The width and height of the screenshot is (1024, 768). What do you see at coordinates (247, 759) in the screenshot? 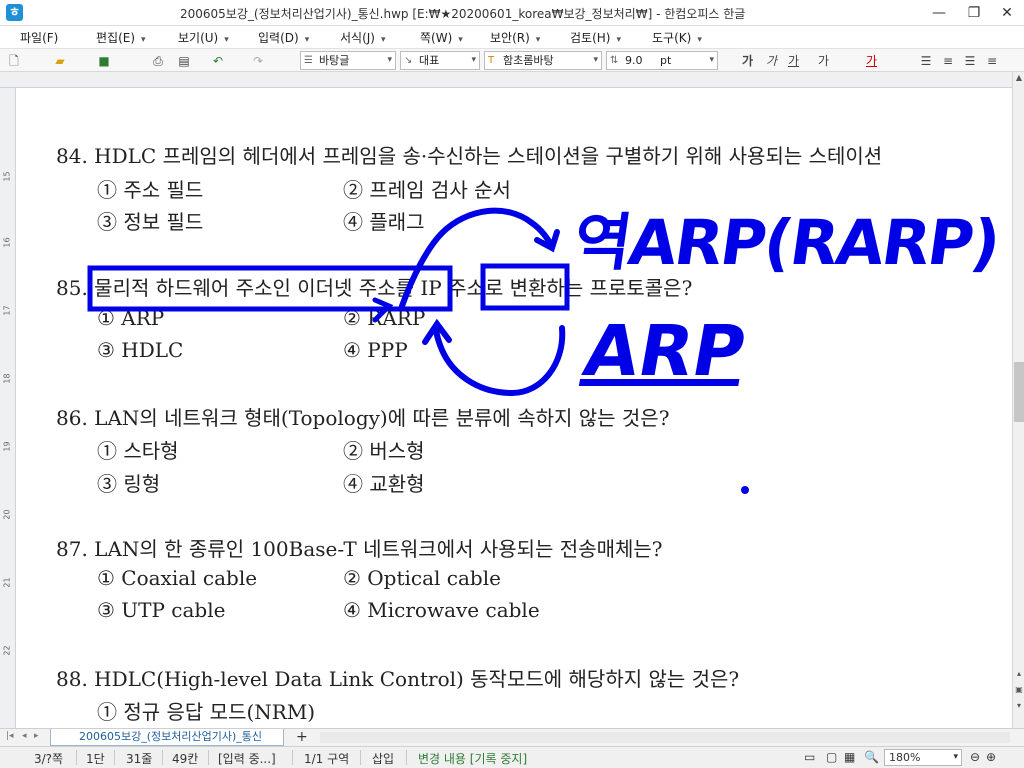
I see `status-input: [입력 중...]` at bounding box center [247, 759].